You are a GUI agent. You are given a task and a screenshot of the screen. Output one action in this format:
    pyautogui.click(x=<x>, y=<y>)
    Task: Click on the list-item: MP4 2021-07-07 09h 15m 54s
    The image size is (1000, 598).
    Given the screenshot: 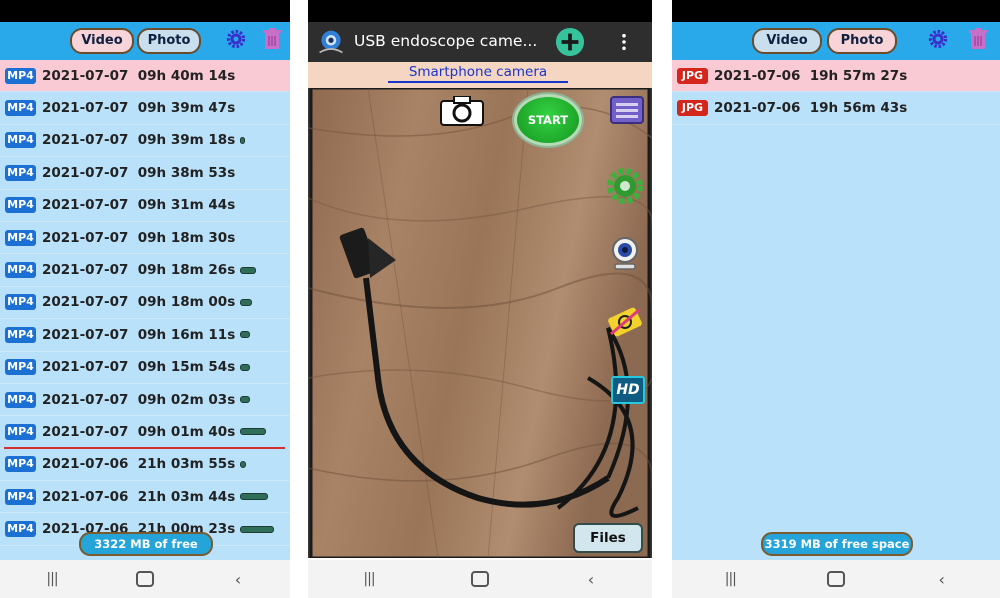 What is the action you would take?
    pyautogui.click(x=145, y=368)
    